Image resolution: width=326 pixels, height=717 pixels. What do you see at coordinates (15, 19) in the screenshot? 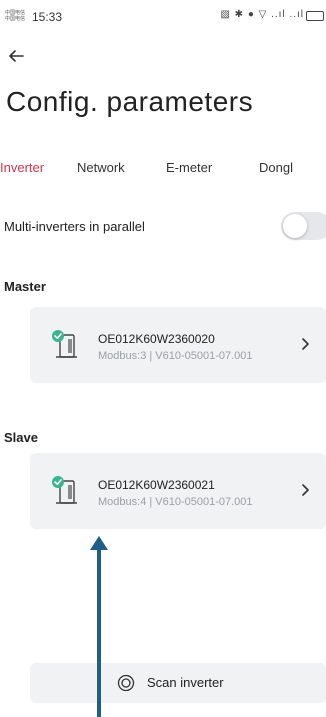
I see `carrier-line-2: 中国电信` at bounding box center [15, 19].